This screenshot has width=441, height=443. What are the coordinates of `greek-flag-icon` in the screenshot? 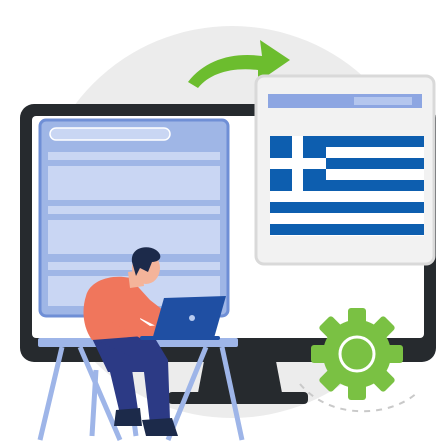 It's located at (347, 186).